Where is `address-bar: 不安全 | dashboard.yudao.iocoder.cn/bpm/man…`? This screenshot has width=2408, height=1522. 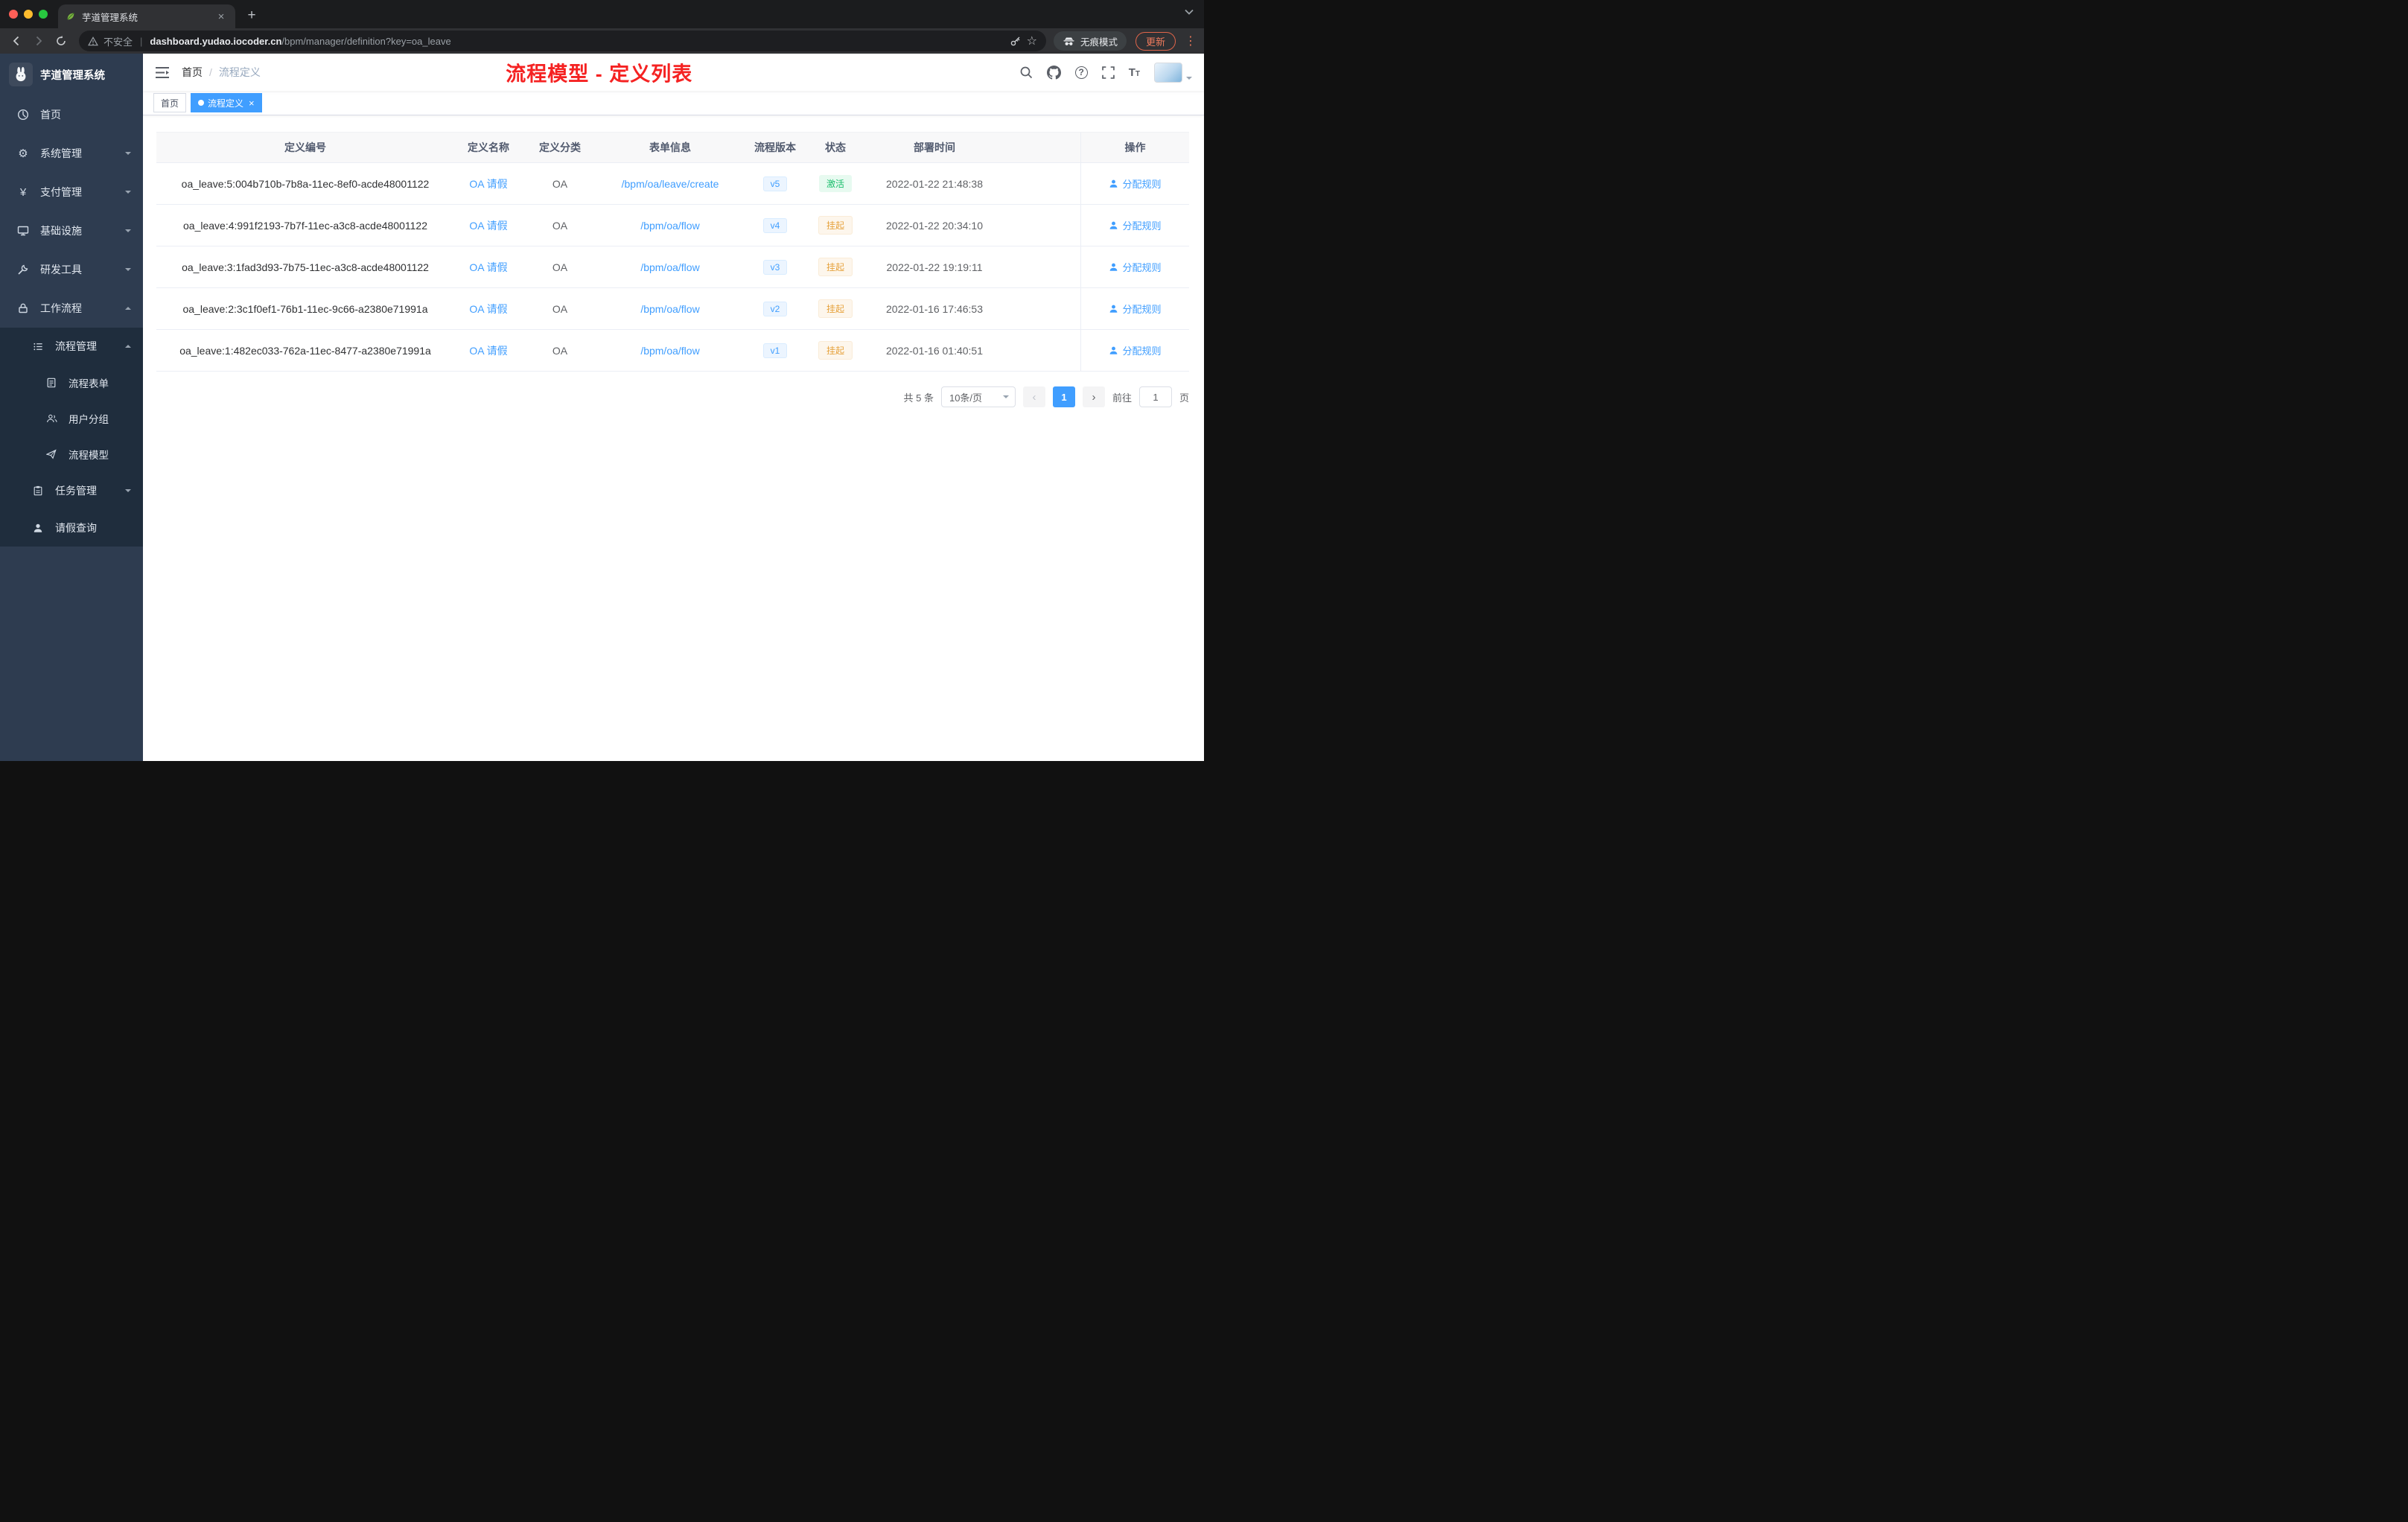
address-bar: 不安全 | dashboard.yudao.iocoder.cn/bpm/man… is located at coordinates (562, 41).